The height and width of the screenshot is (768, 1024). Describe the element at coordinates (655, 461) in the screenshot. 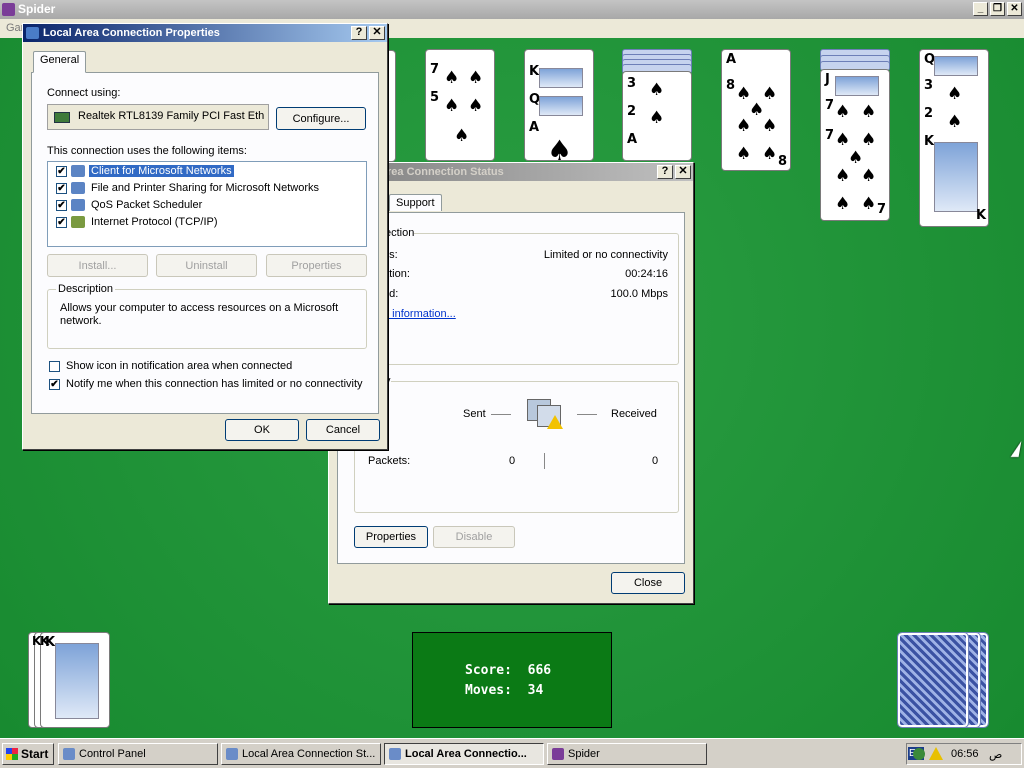

I see `packets-received: 0` at that location.